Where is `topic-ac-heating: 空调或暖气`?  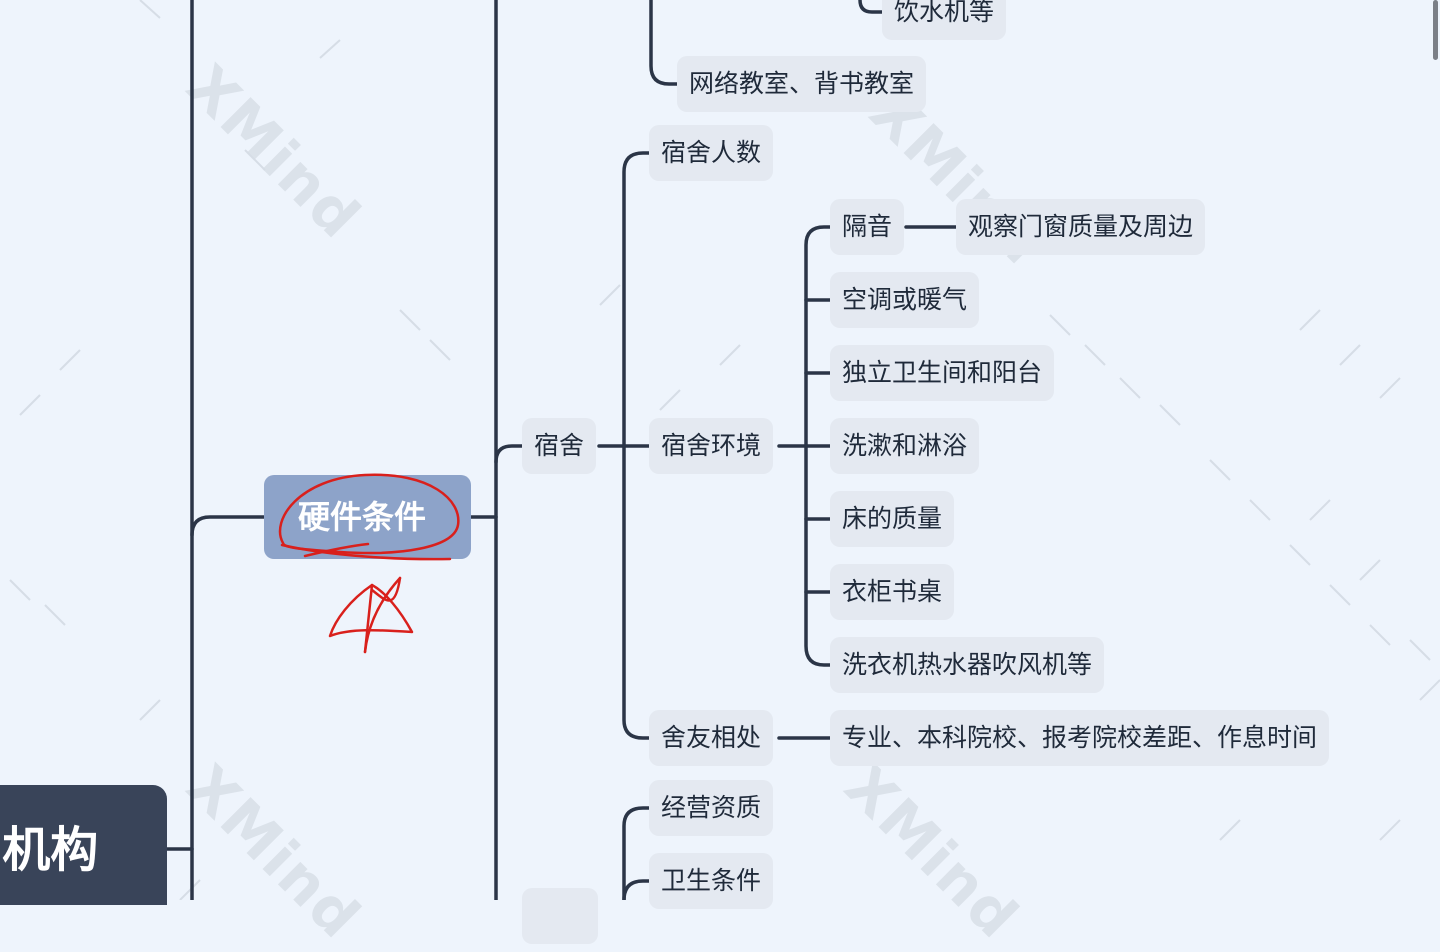
topic-ac-heating: 空调或暖气 is located at coordinates (905, 300).